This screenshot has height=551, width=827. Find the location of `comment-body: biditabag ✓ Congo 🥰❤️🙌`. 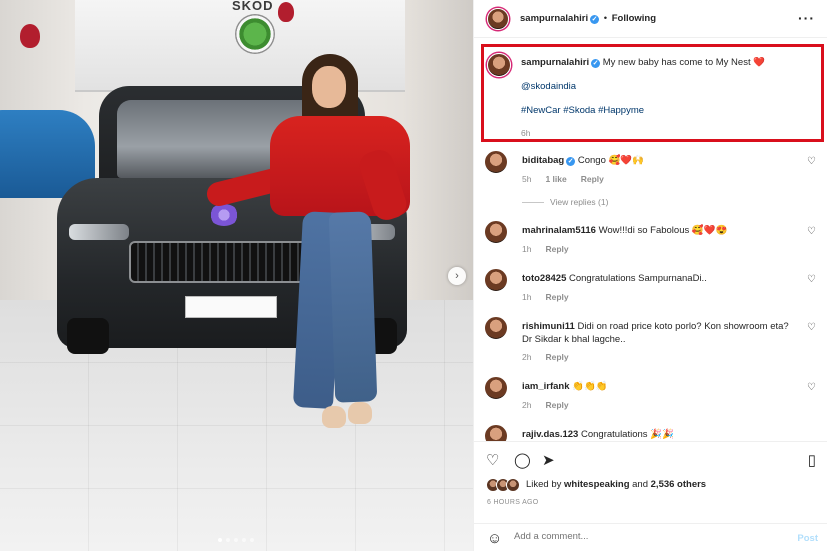

comment-body: biditabag ✓ Congo 🥰❤️🙌 is located at coordinates (657, 160).